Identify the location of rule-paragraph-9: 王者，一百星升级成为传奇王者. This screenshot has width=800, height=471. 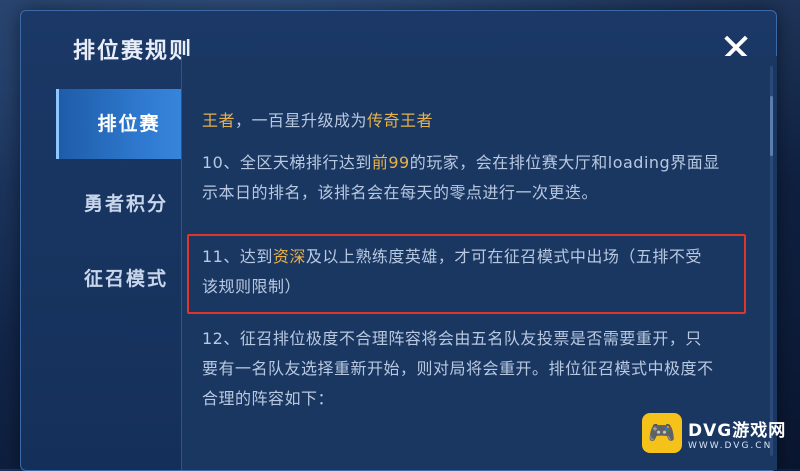
(482, 121).